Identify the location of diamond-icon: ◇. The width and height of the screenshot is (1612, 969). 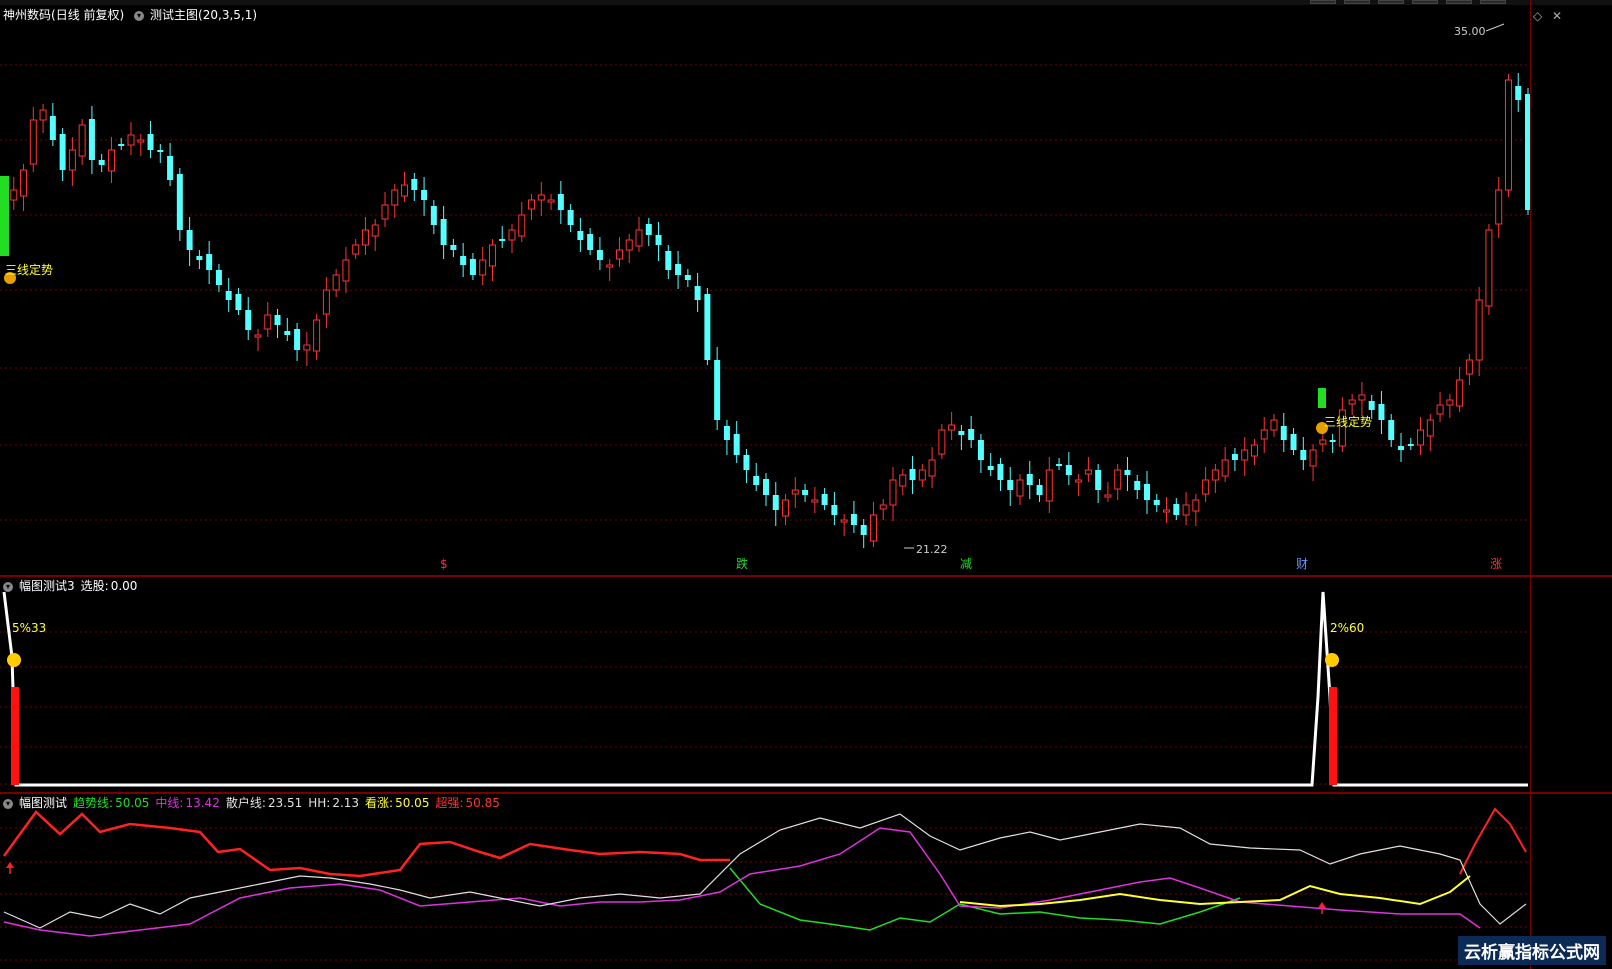
(1537, 16).